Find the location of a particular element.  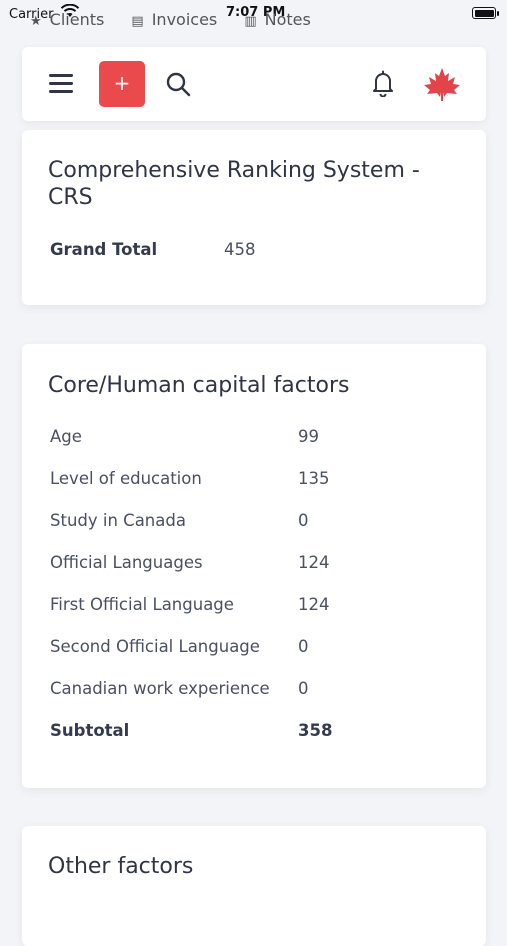

search-icon is located at coordinates (178, 84).